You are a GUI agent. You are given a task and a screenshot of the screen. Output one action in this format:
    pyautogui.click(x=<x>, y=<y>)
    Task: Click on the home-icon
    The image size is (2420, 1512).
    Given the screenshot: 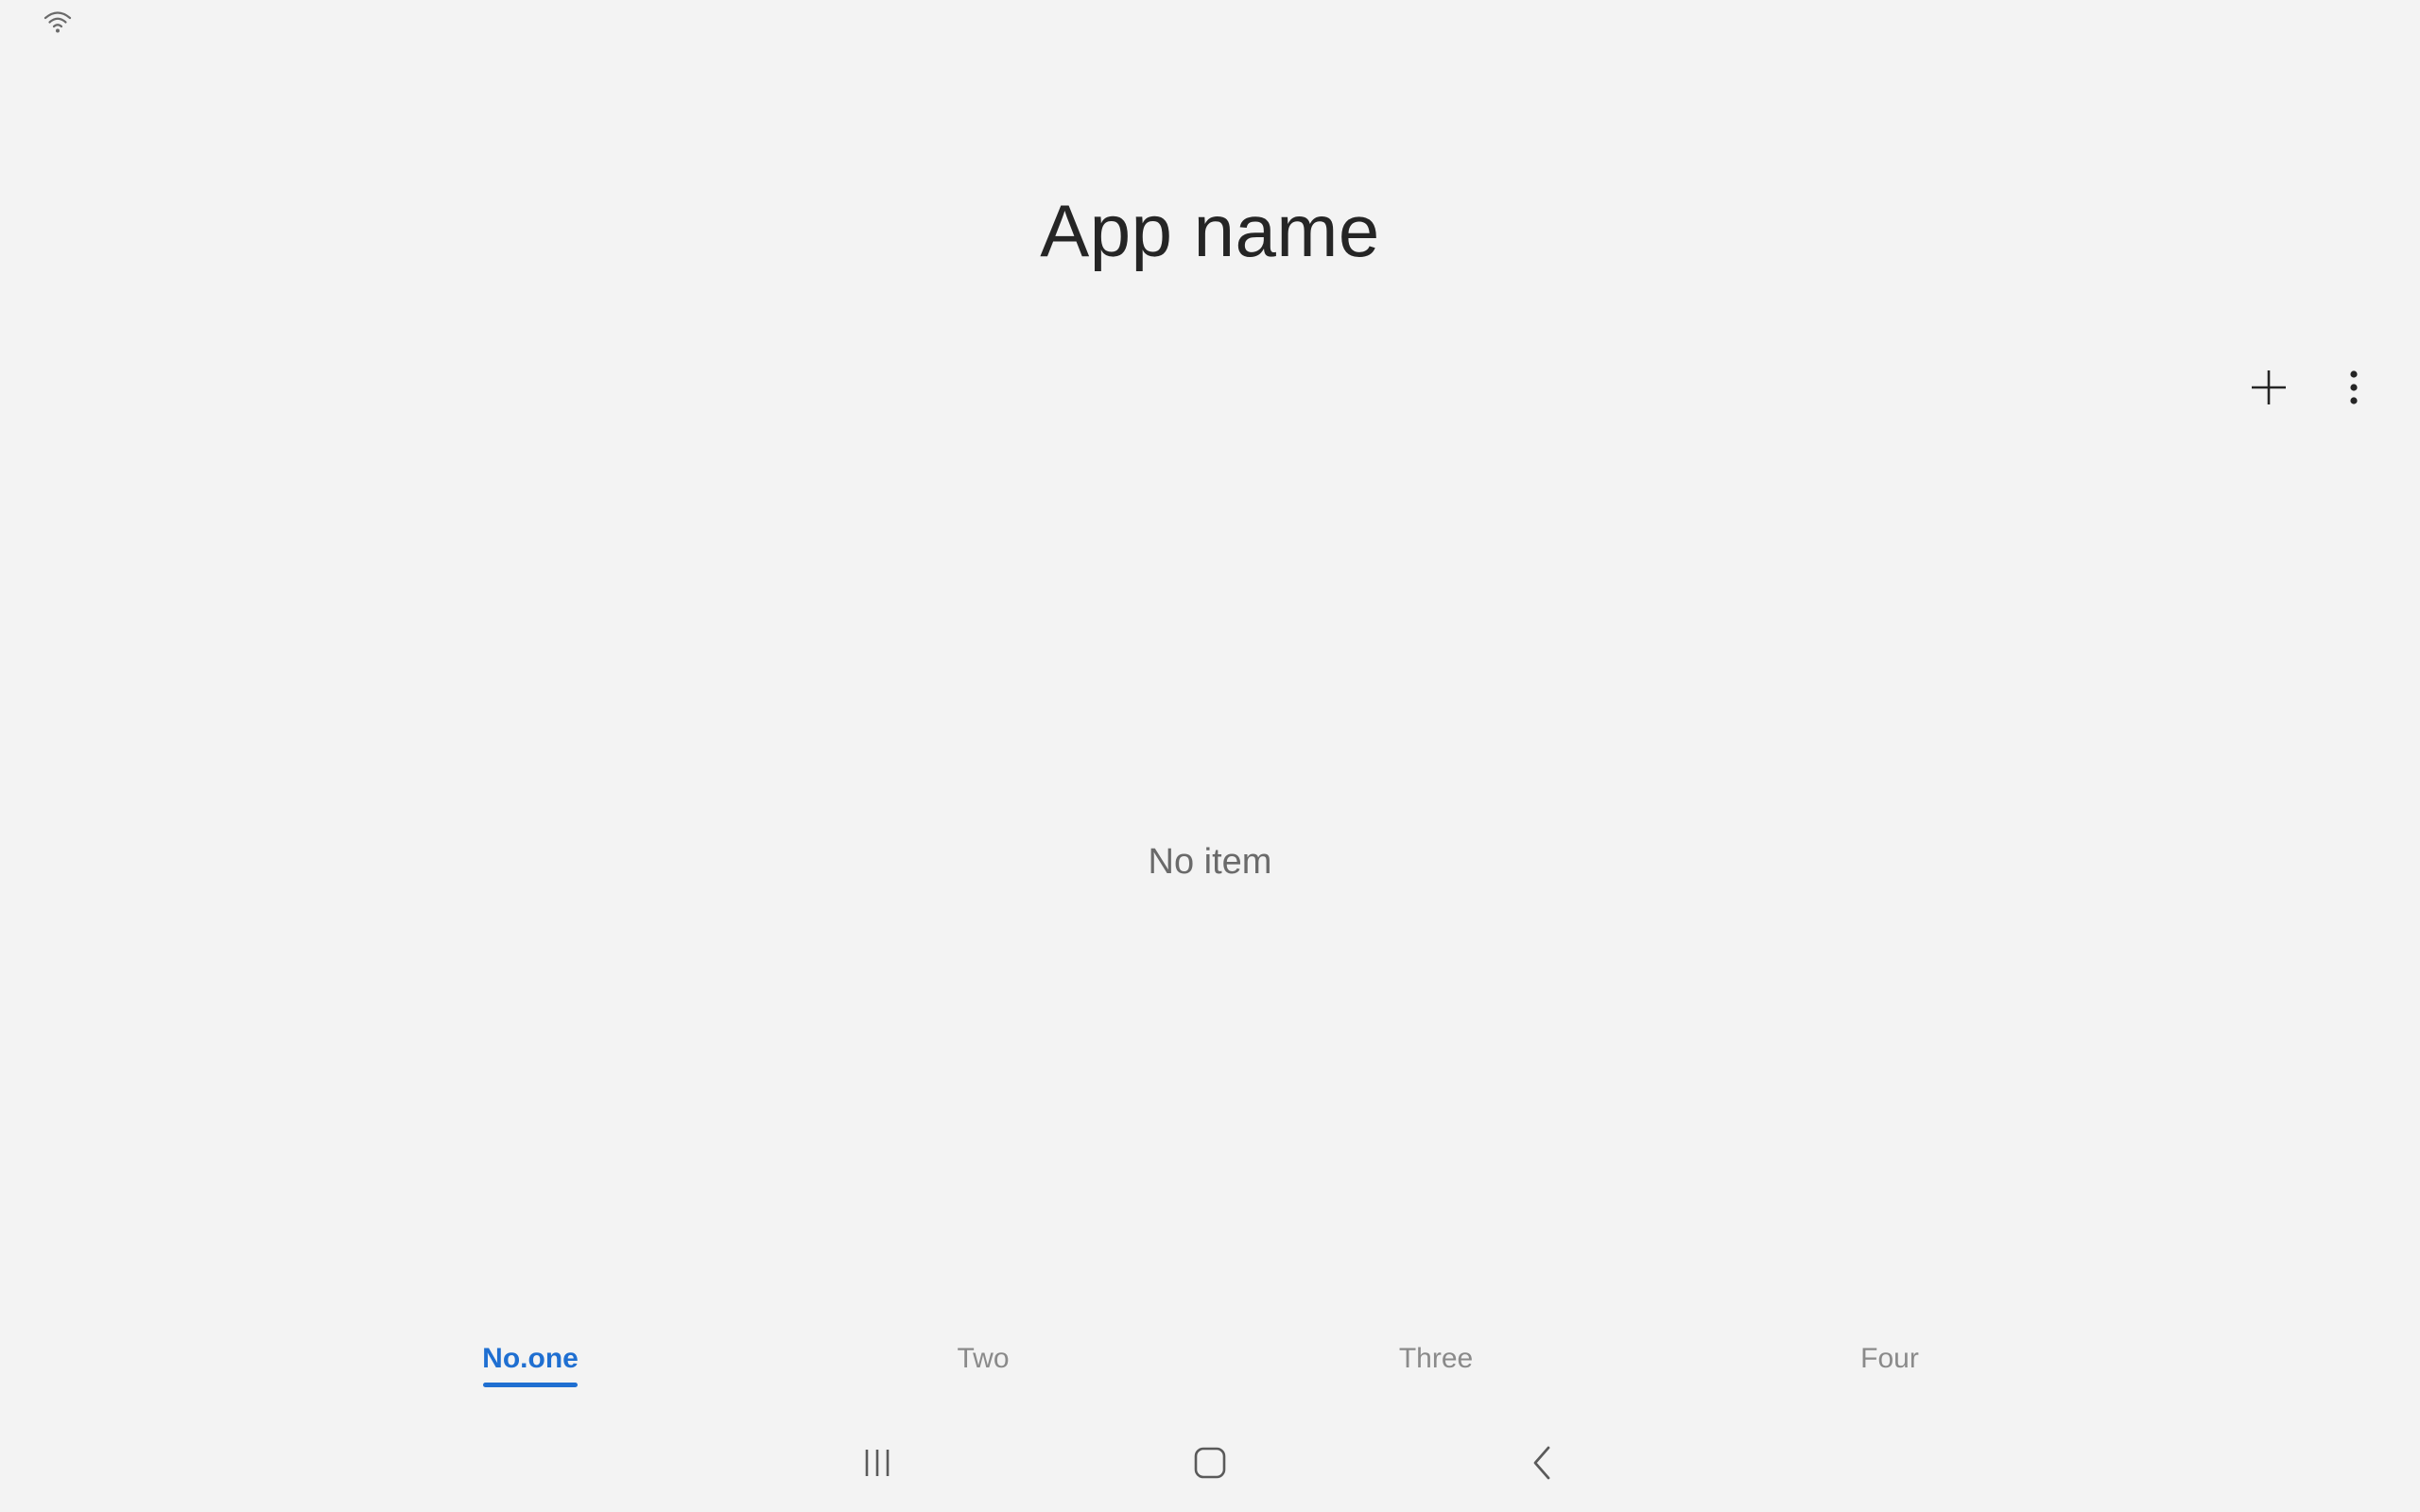 What is the action you would take?
    pyautogui.click(x=1210, y=1465)
    